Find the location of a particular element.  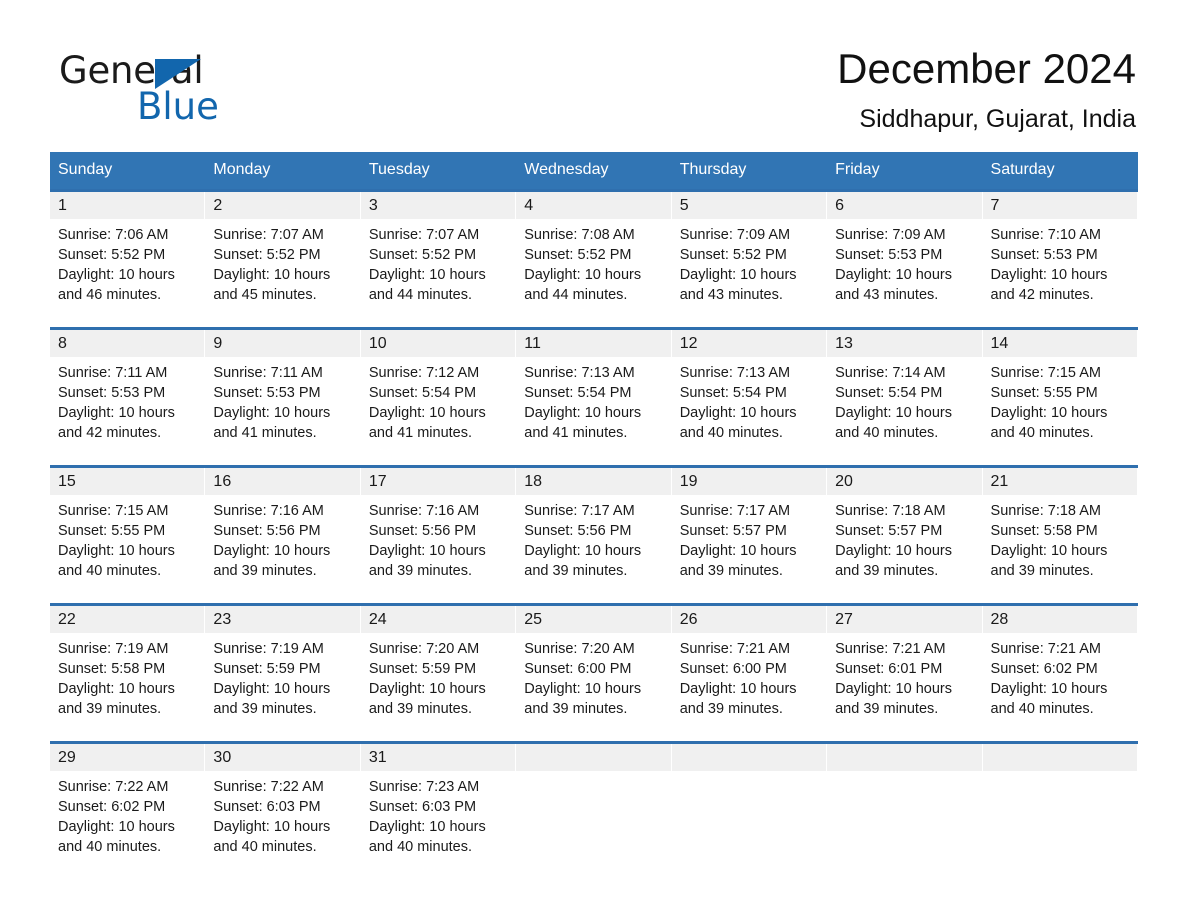

daylight-text: Daylight: 10 hours and 44 minutes. is located at coordinates (583, 285).